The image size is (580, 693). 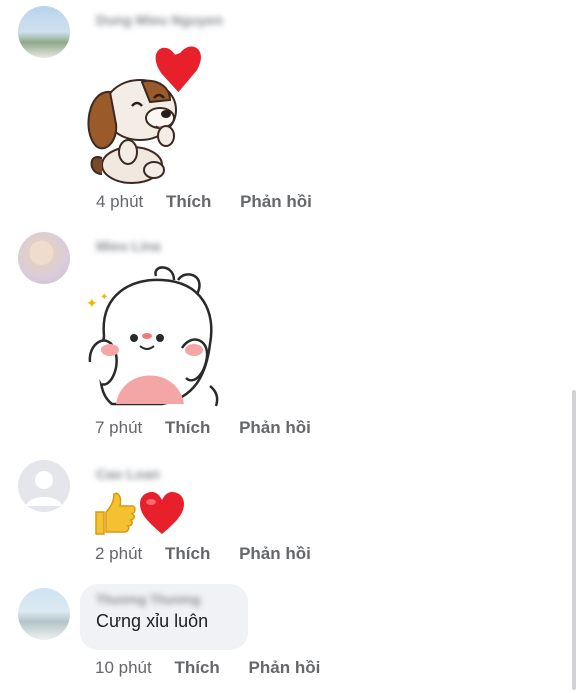 What do you see at coordinates (115, 513) in the screenshot?
I see `thumbs-up-icon` at bounding box center [115, 513].